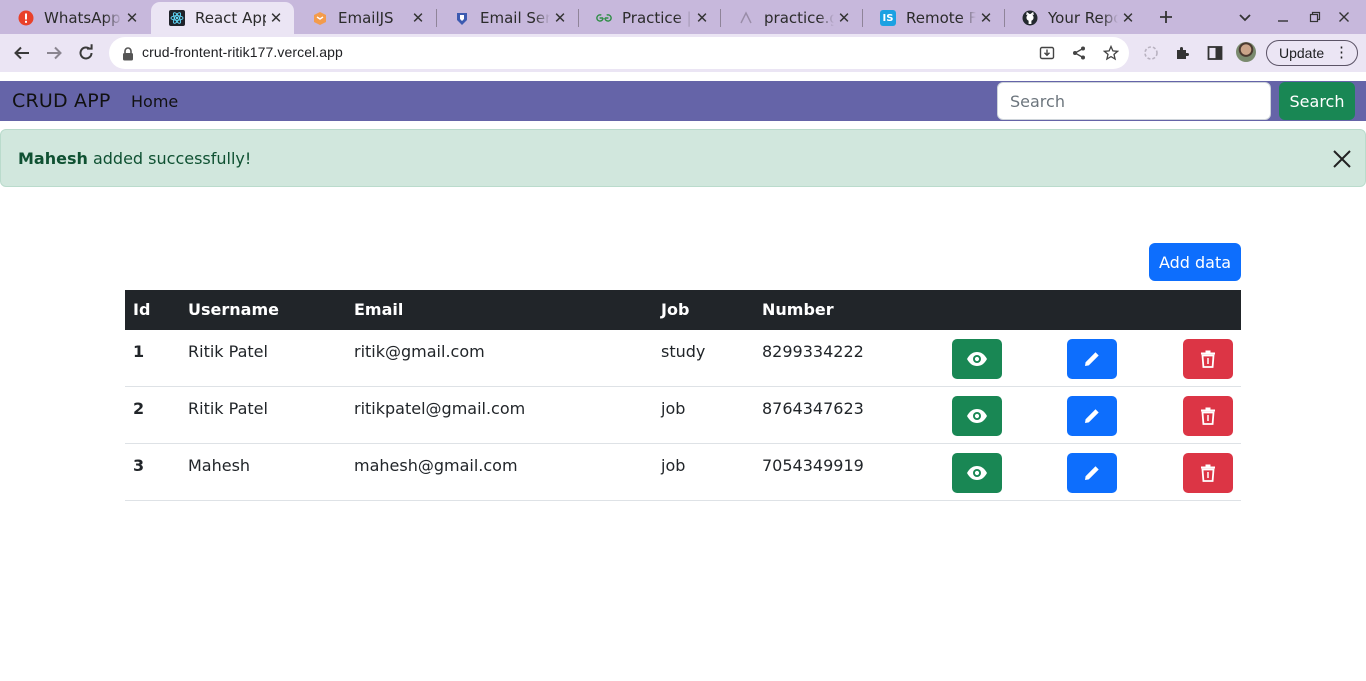 This screenshot has width=1366, height=681. Describe the element at coordinates (1215, 53) in the screenshot. I see `side-panel-icon` at that location.